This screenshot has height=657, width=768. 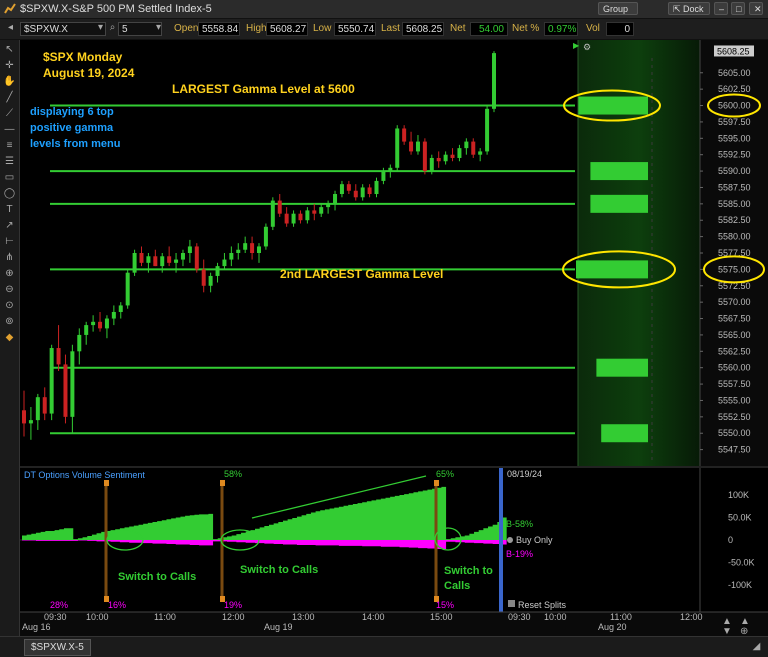 What do you see at coordinates (730, 540) in the screenshot?
I see `sentiment-tick-label: 0` at bounding box center [730, 540].